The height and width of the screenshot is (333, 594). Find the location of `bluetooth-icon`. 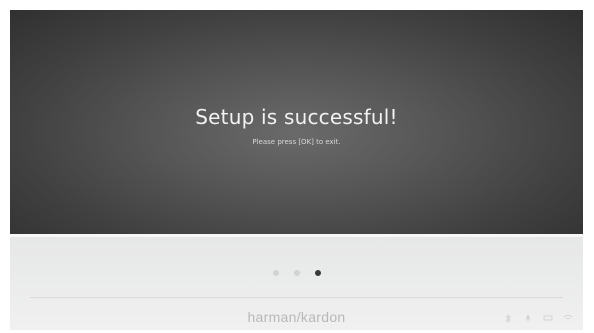

bluetooth-icon is located at coordinates (508, 318).